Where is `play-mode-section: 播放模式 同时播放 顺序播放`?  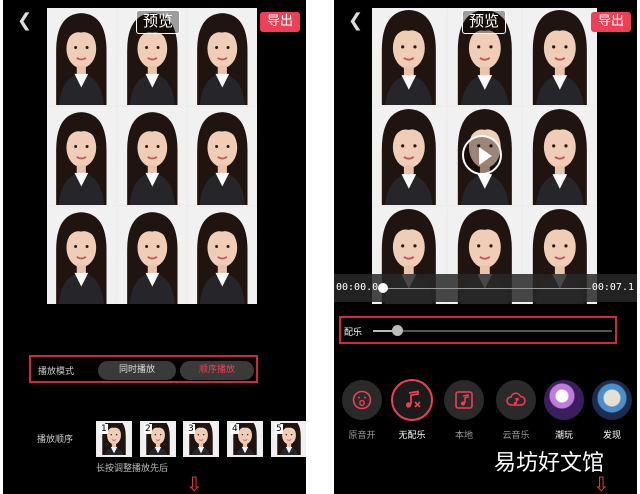
play-mode-section: 播放模式 同时播放 顺序播放 is located at coordinates (143, 369).